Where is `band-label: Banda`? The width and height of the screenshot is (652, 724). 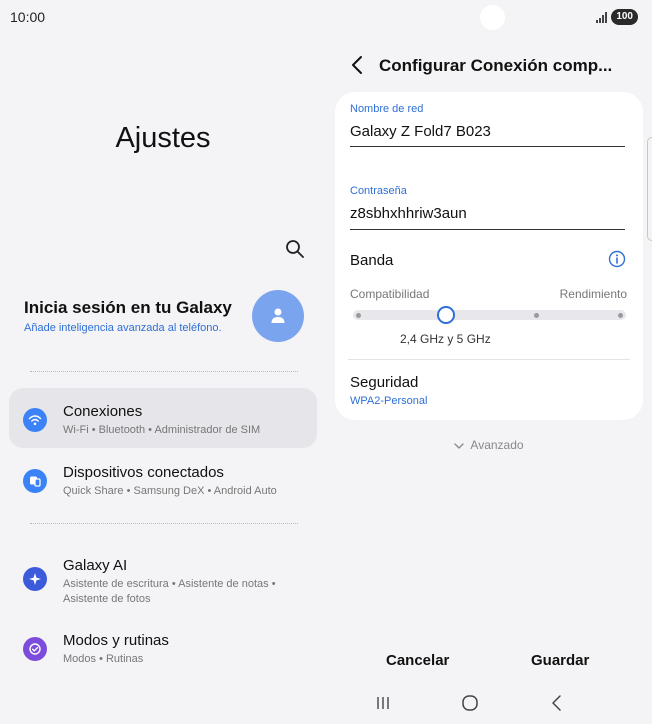 band-label: Banda is located at coordinates (372, 260).